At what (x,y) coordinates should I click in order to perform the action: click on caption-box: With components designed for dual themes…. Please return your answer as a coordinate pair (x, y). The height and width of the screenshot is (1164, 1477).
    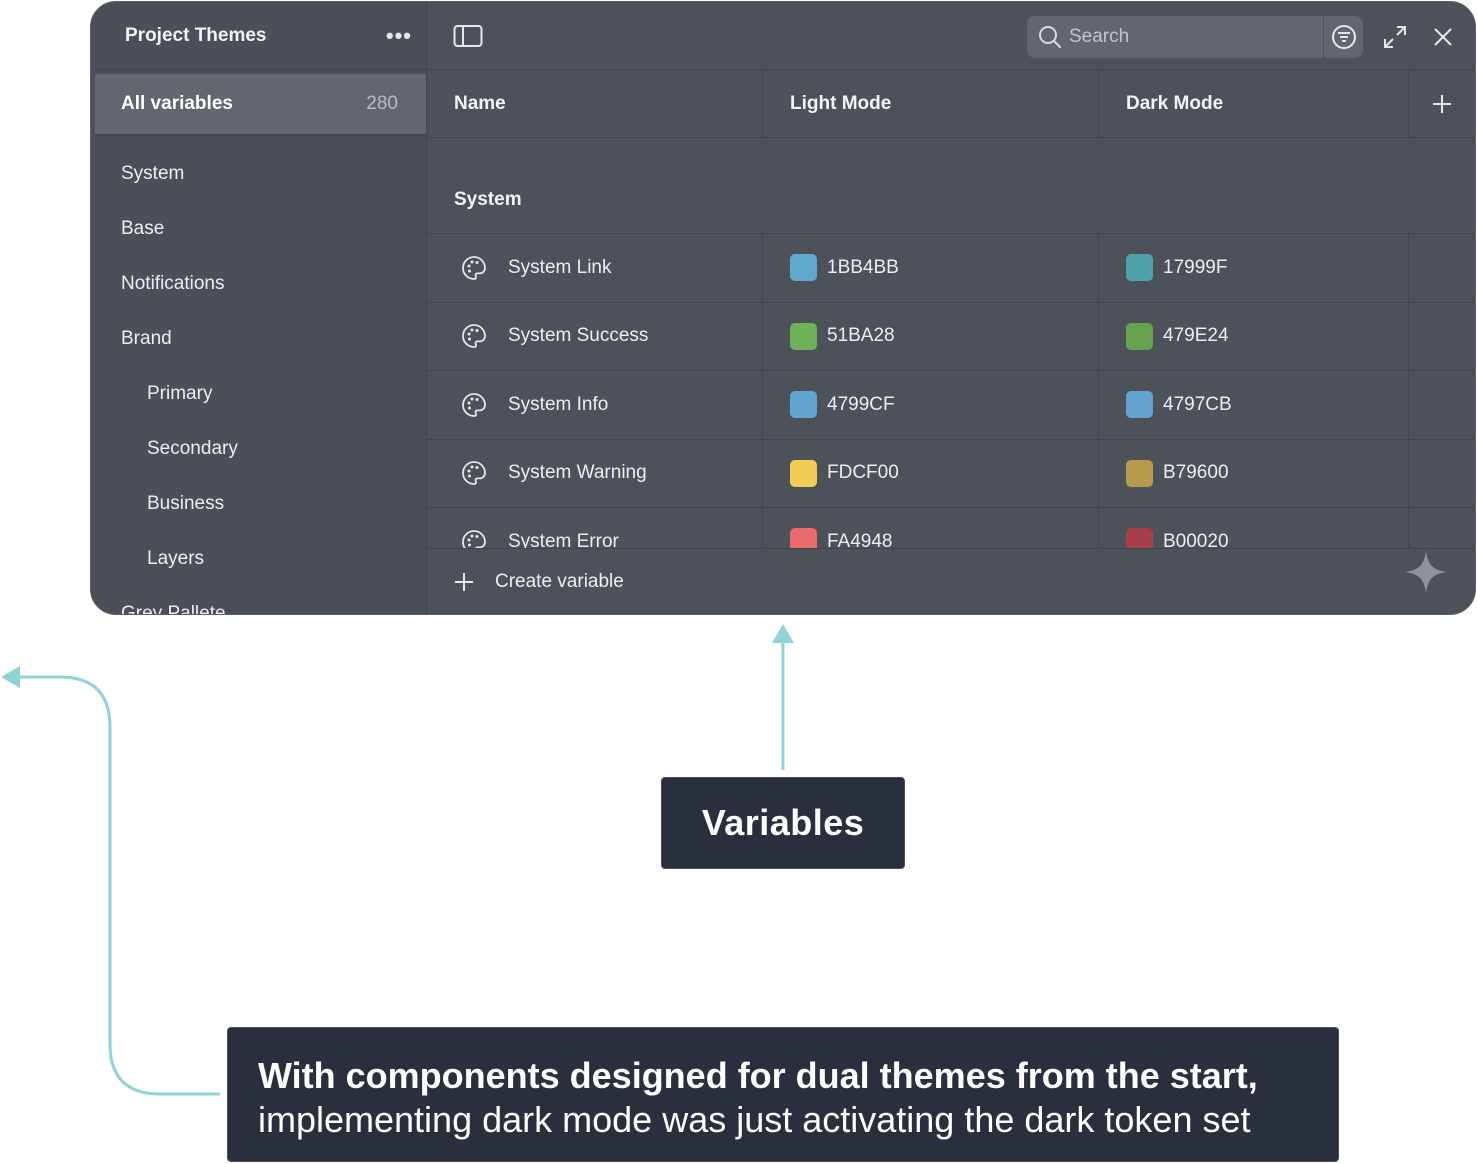
    Looking at the image, I should click on (783, 1094).